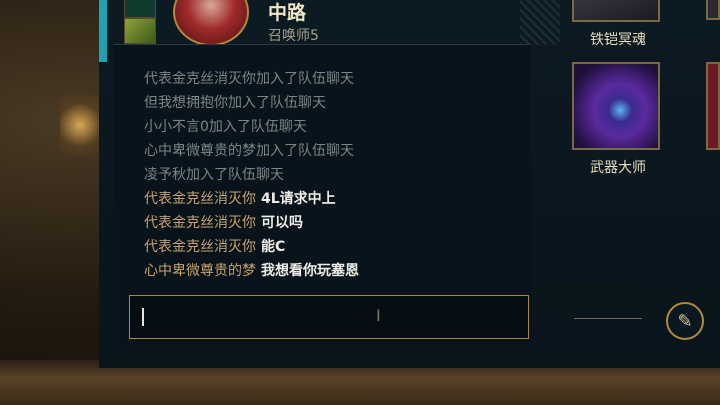 The image size is (720, 405). What do you see at coordinates (287, 13) in the screenshot?
I see `position-label: 中路` at bounding box center [287, 13].